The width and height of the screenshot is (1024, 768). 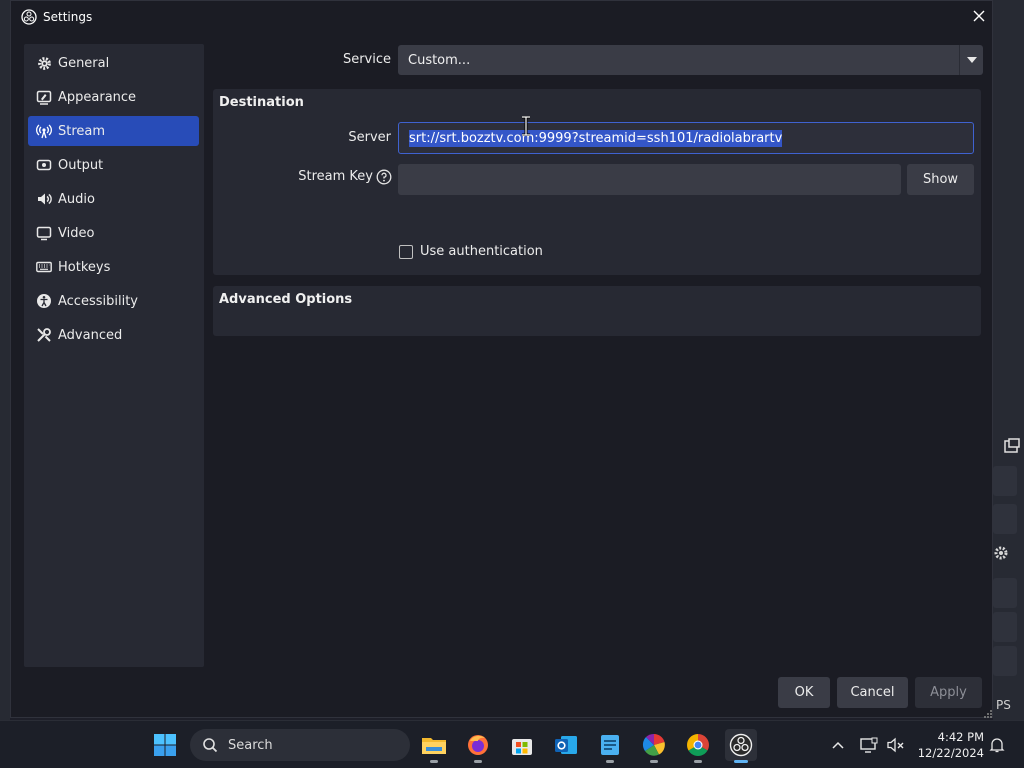 What do you see at coordinates (84, 63) in the screenshot?
I see `sidebar-item-label: General` at bounding box center [84, 63].